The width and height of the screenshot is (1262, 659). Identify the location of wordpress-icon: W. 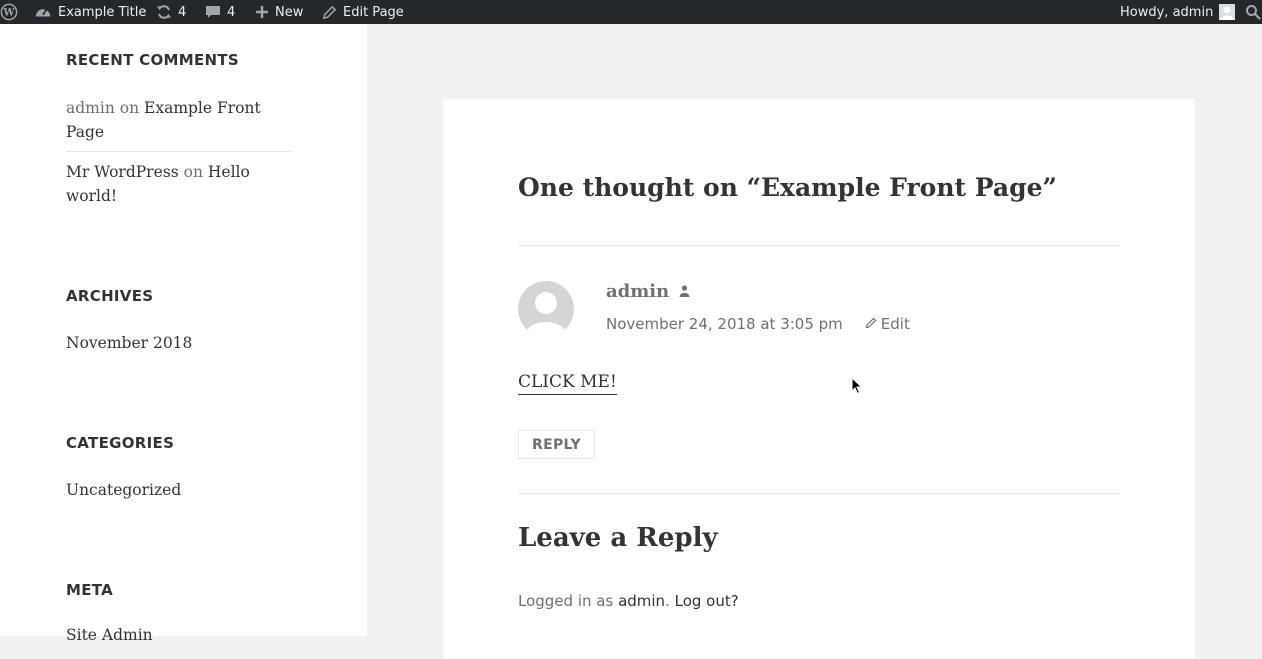
(9, 12).